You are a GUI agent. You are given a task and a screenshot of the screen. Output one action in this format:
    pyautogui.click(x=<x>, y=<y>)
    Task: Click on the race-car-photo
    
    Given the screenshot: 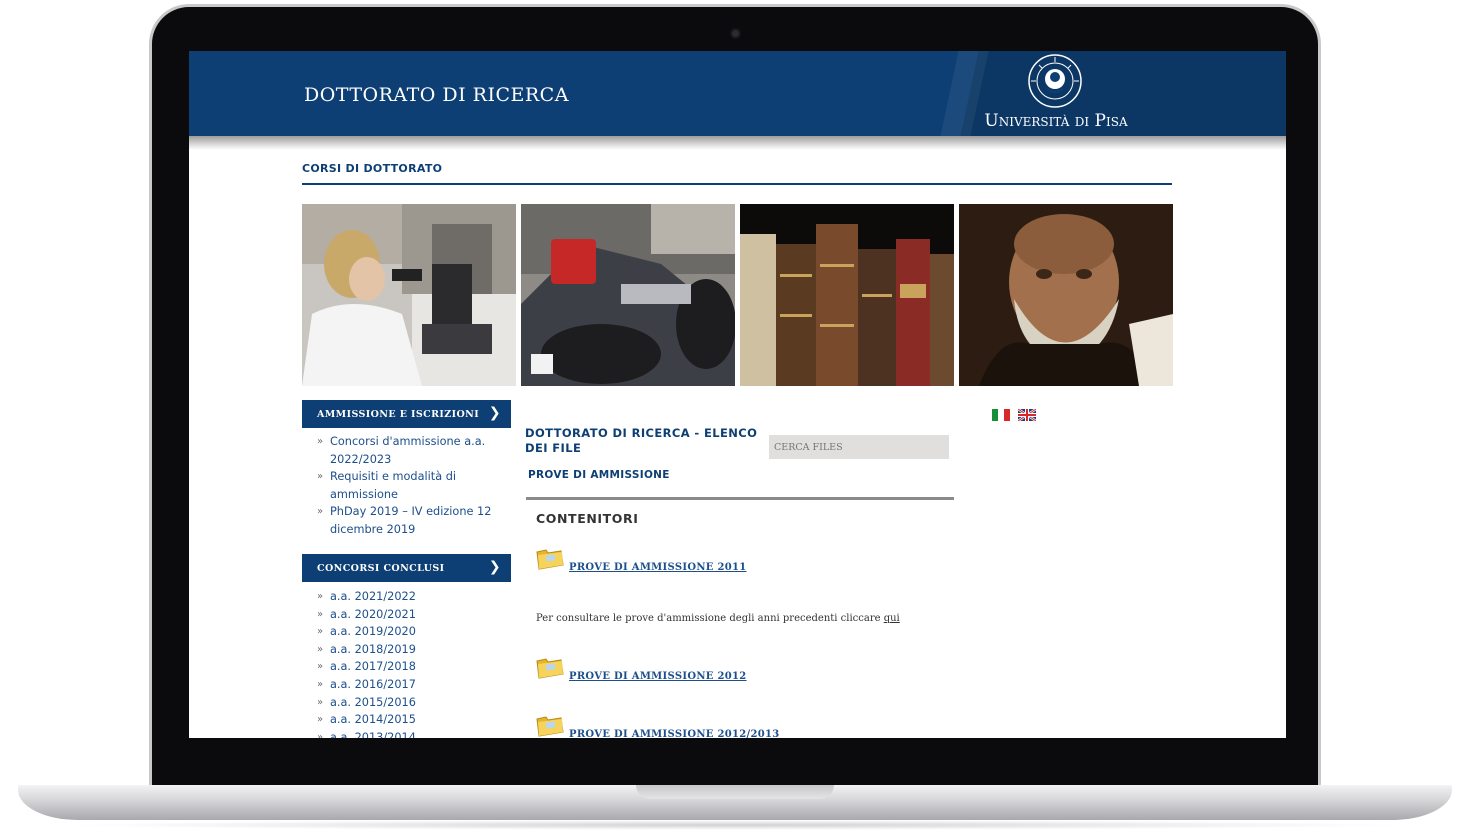 What is the action you would take?
    pyautogui.click(x=628, y=295)
    